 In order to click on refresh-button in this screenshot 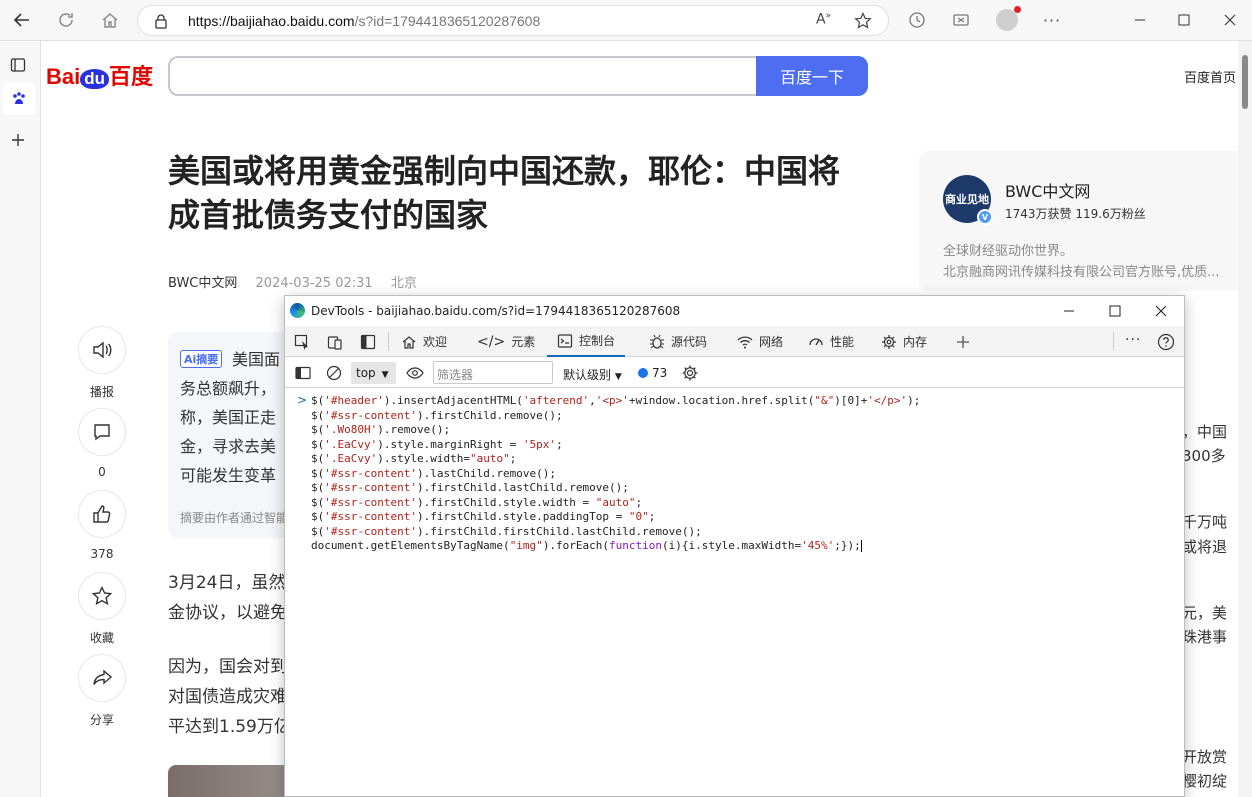, I will do `click(66, 20)`.